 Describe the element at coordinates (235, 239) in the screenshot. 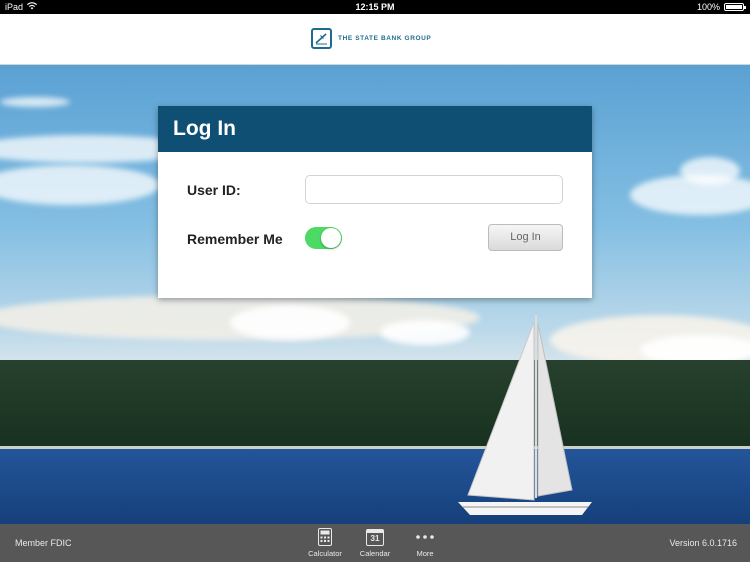

I see `remember-me-label: Remember Me` at that location.